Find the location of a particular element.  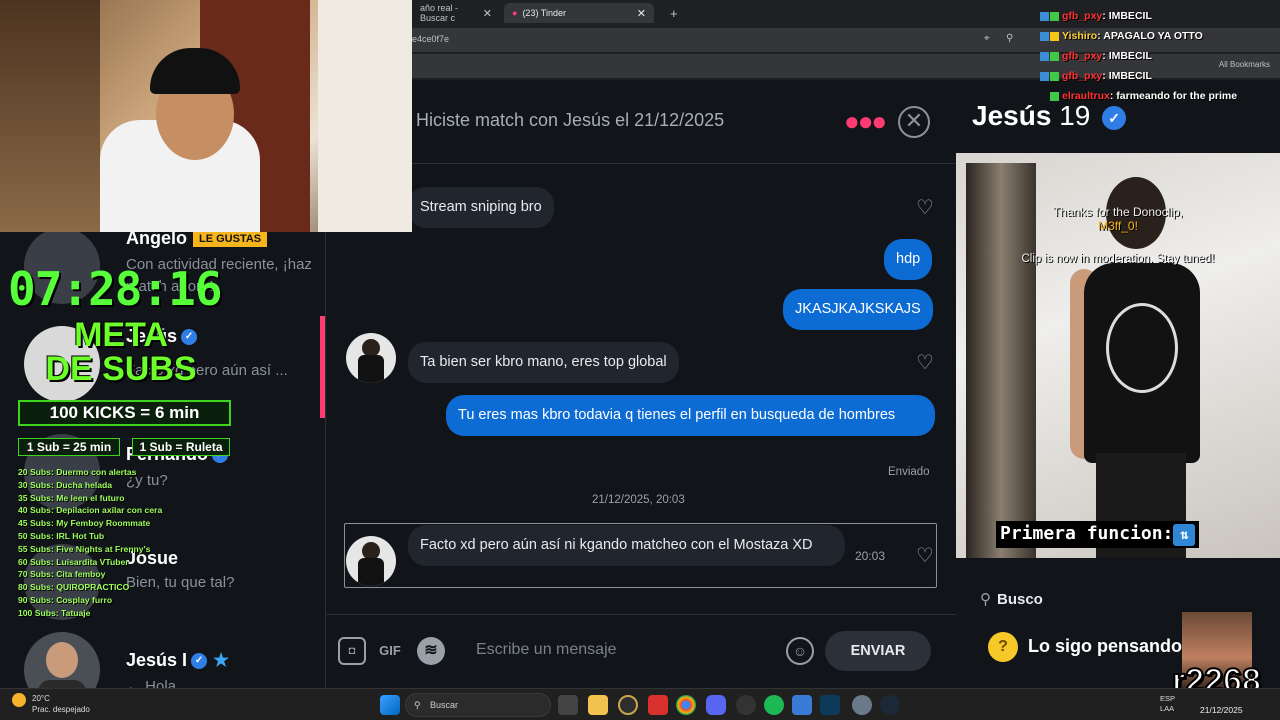

message-bubble-out: JKASJKAJKSKAJS is located at coordinates (858, 309).